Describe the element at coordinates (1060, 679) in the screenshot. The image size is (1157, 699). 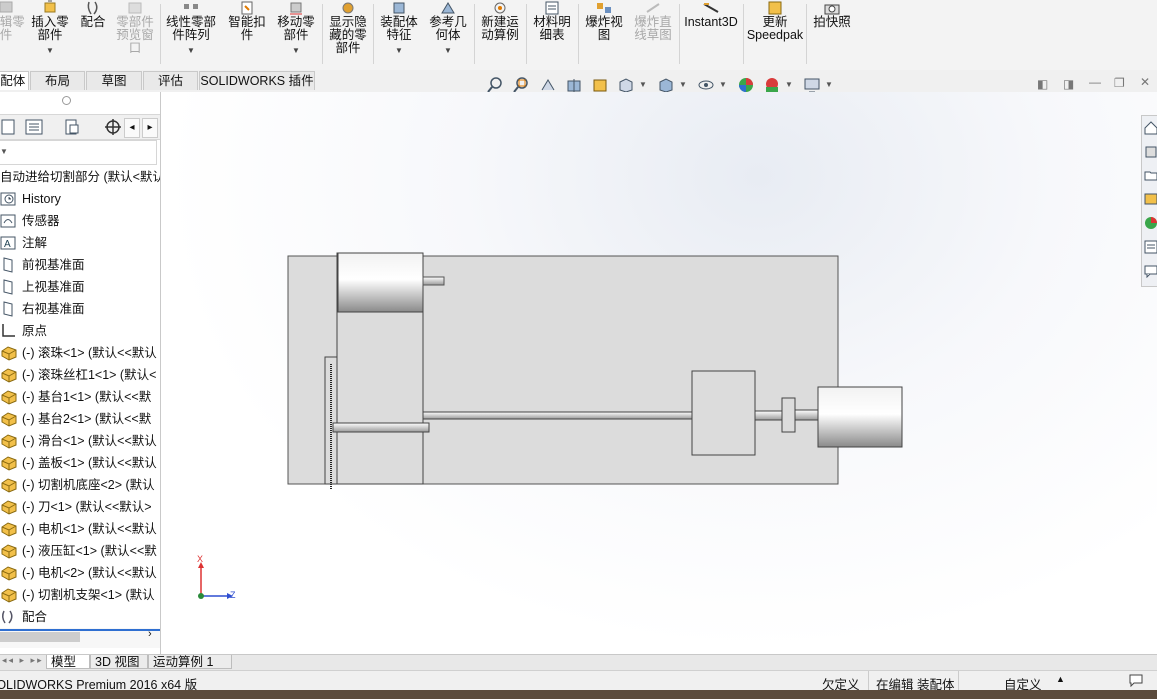
I see `chevron-up-icon: ▲` at that location.